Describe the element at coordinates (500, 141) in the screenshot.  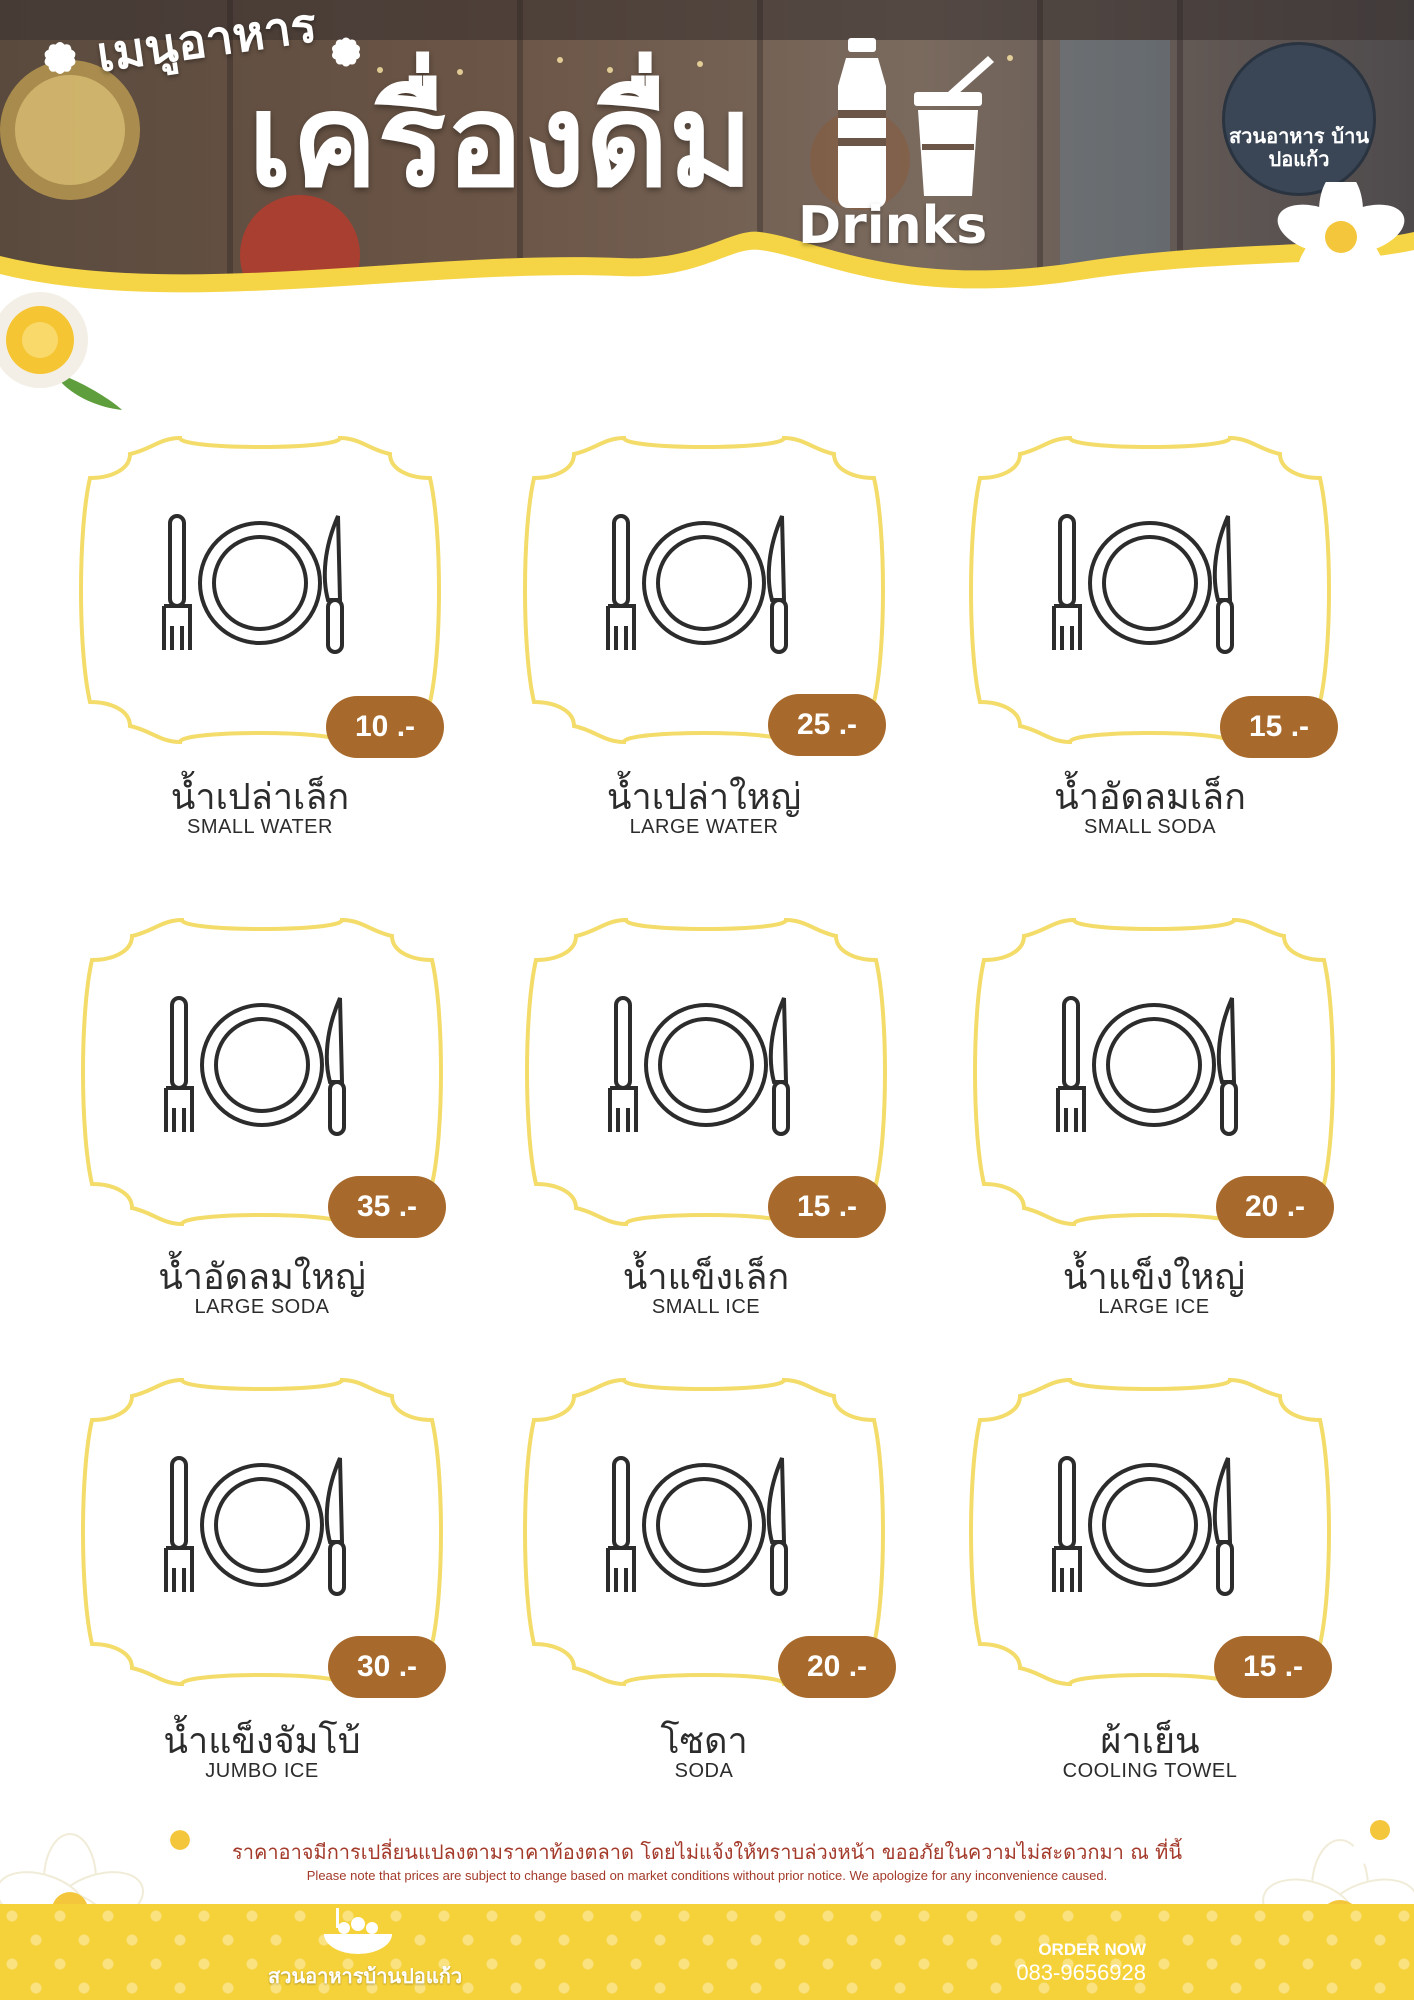
I see `menu-title: เครื่องดื่ม` at that location.